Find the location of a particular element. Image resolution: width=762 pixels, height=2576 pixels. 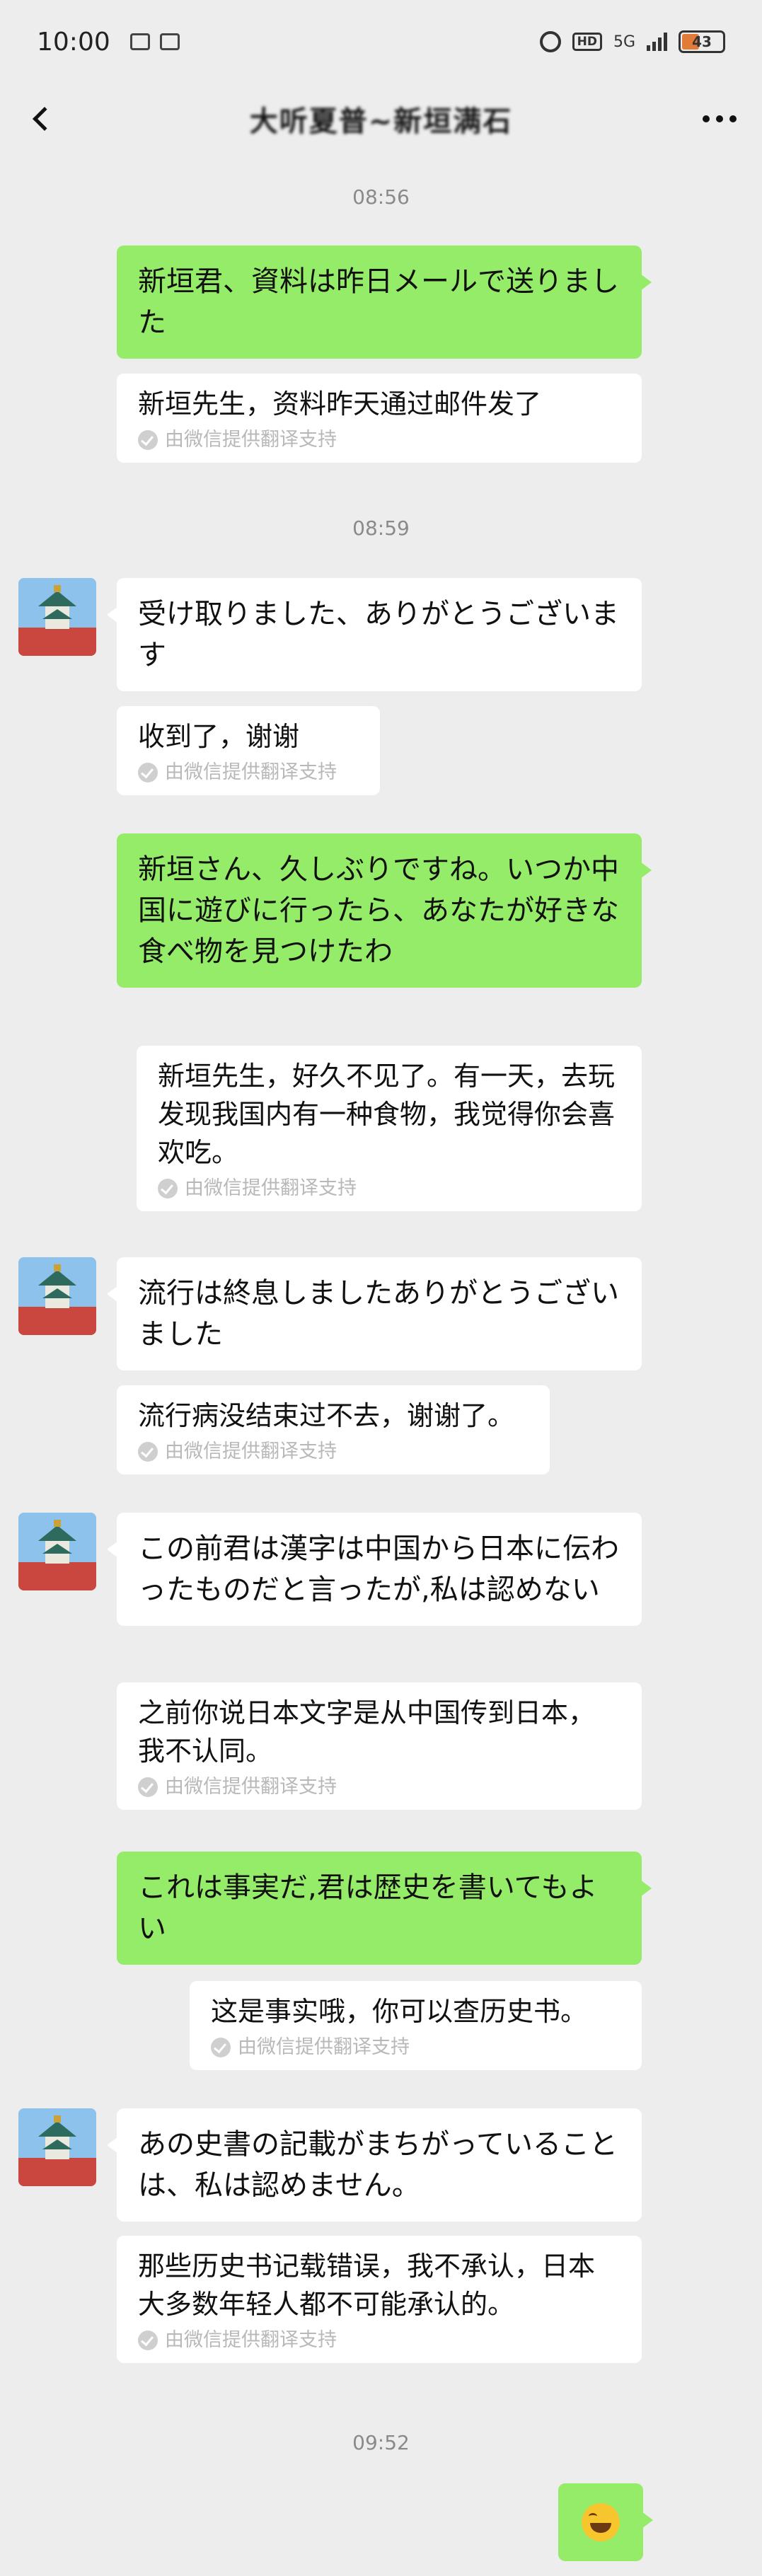

translation-card: 流行病没结束过不去，谢谢了。 由微信提供翻译支持 is located at coordinates (333, 1429).